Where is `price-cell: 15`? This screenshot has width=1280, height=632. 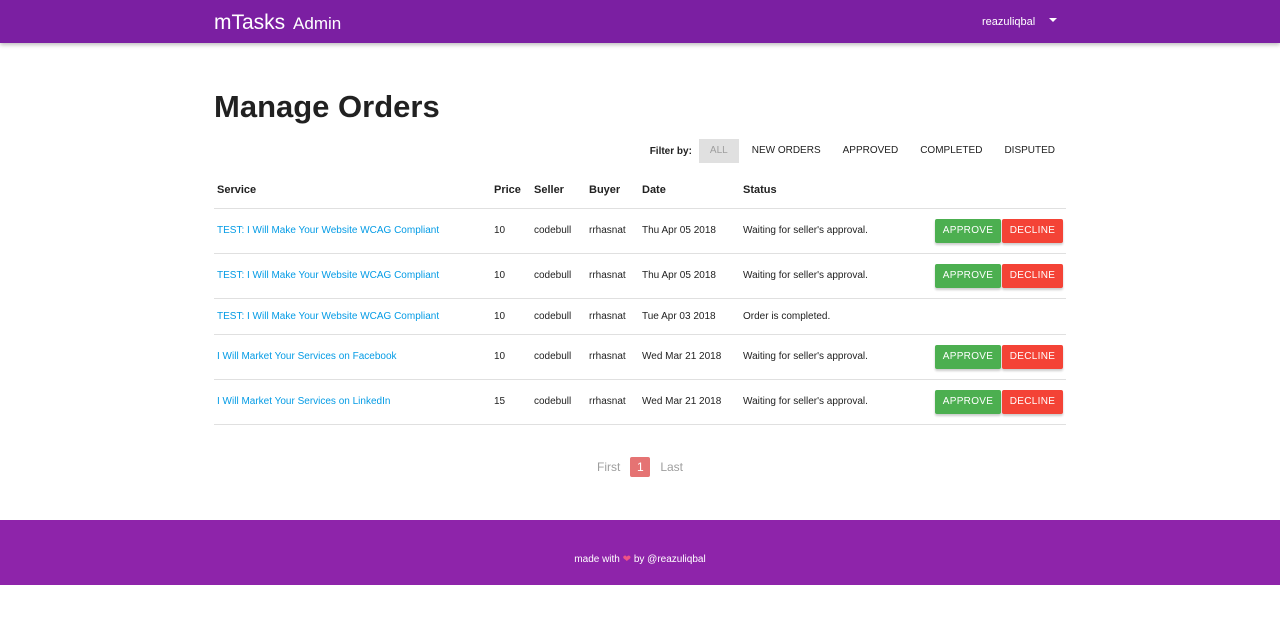 price-cell: 15 is located at coordinates (511, 402).